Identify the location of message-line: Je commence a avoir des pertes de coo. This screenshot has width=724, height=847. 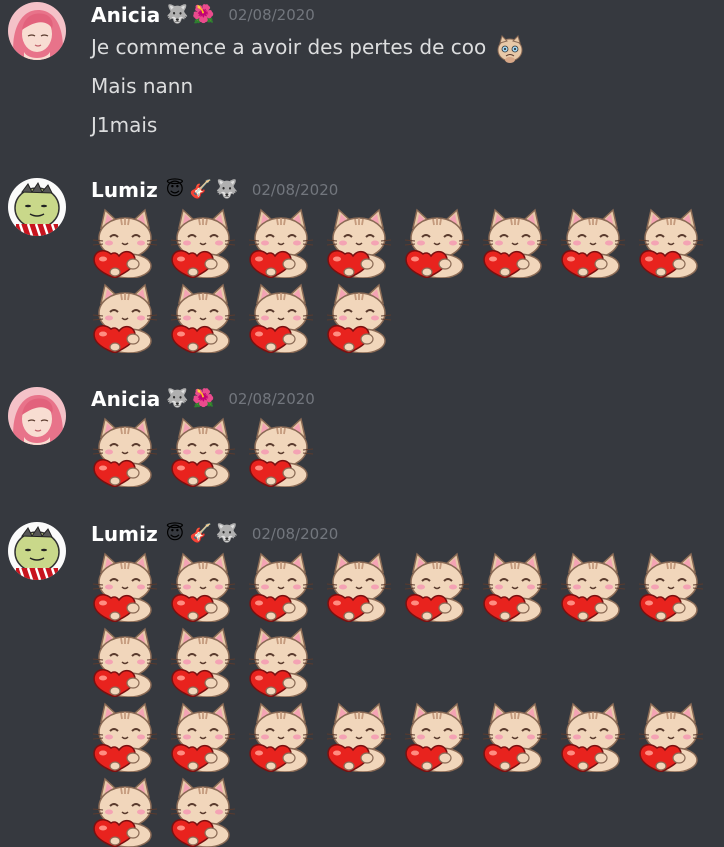
(308, 47).